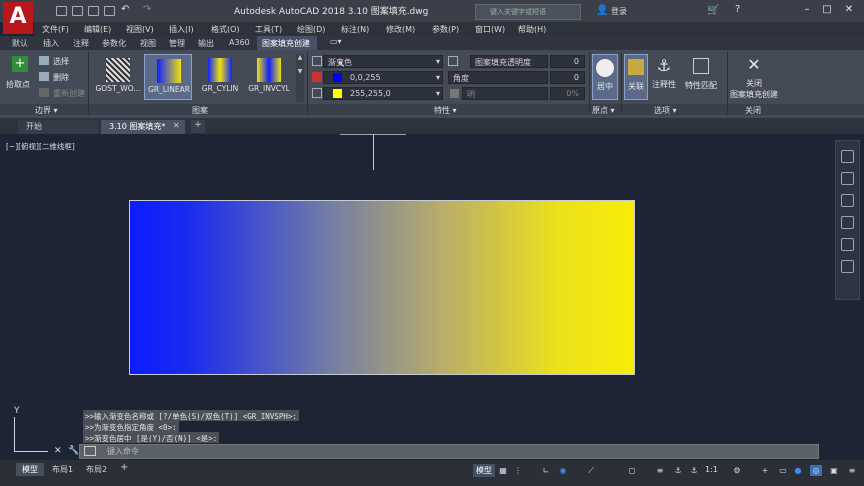 This screenshot has height=486, width=864. I want to click on command-icon, so click(90, 451).